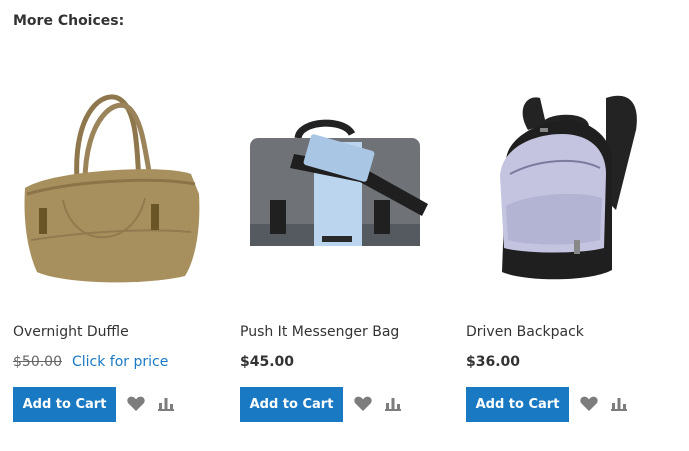 This screenshot has height=451, width=689. Describe the element at coordinates (71, 332) in the screenshot. I see `product-name-link: Overnight Duffle` at that location.